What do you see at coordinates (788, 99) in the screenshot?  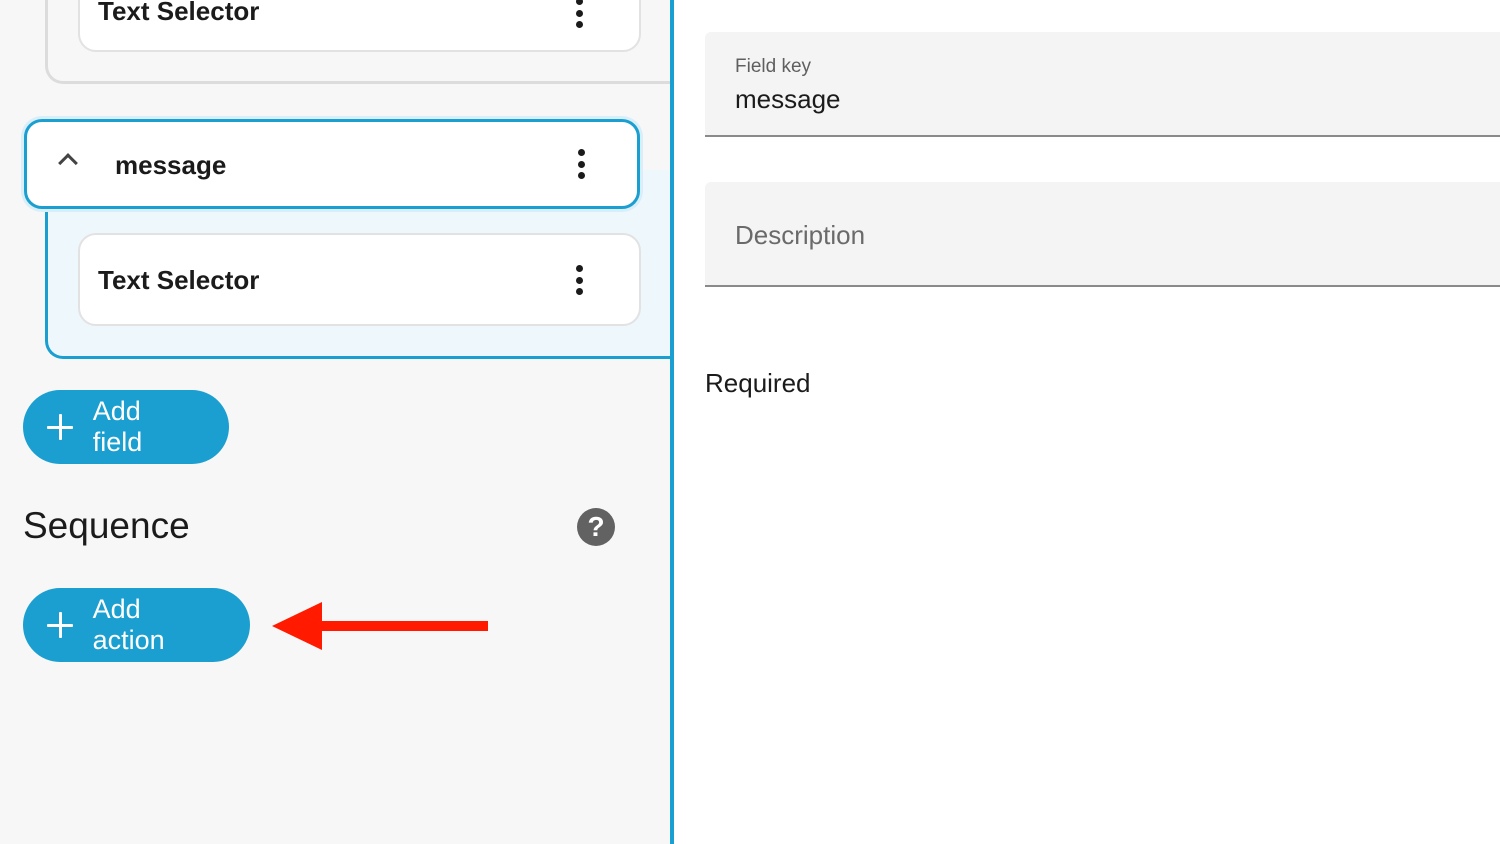 I see `field-key-value: message` at bounding box center [788, 99].